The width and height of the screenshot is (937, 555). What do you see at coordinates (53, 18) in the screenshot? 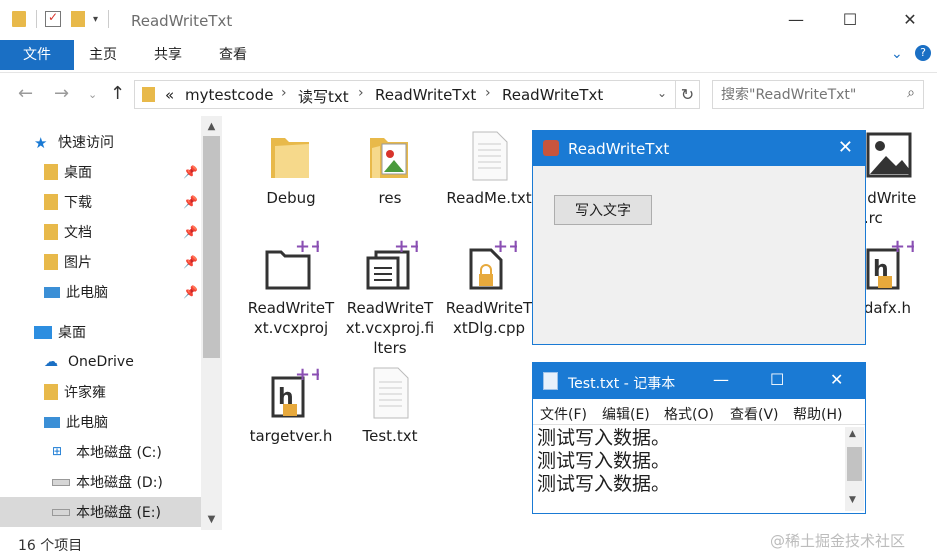
I see `properties-icon: ✓` at bounding box center [53, 18].